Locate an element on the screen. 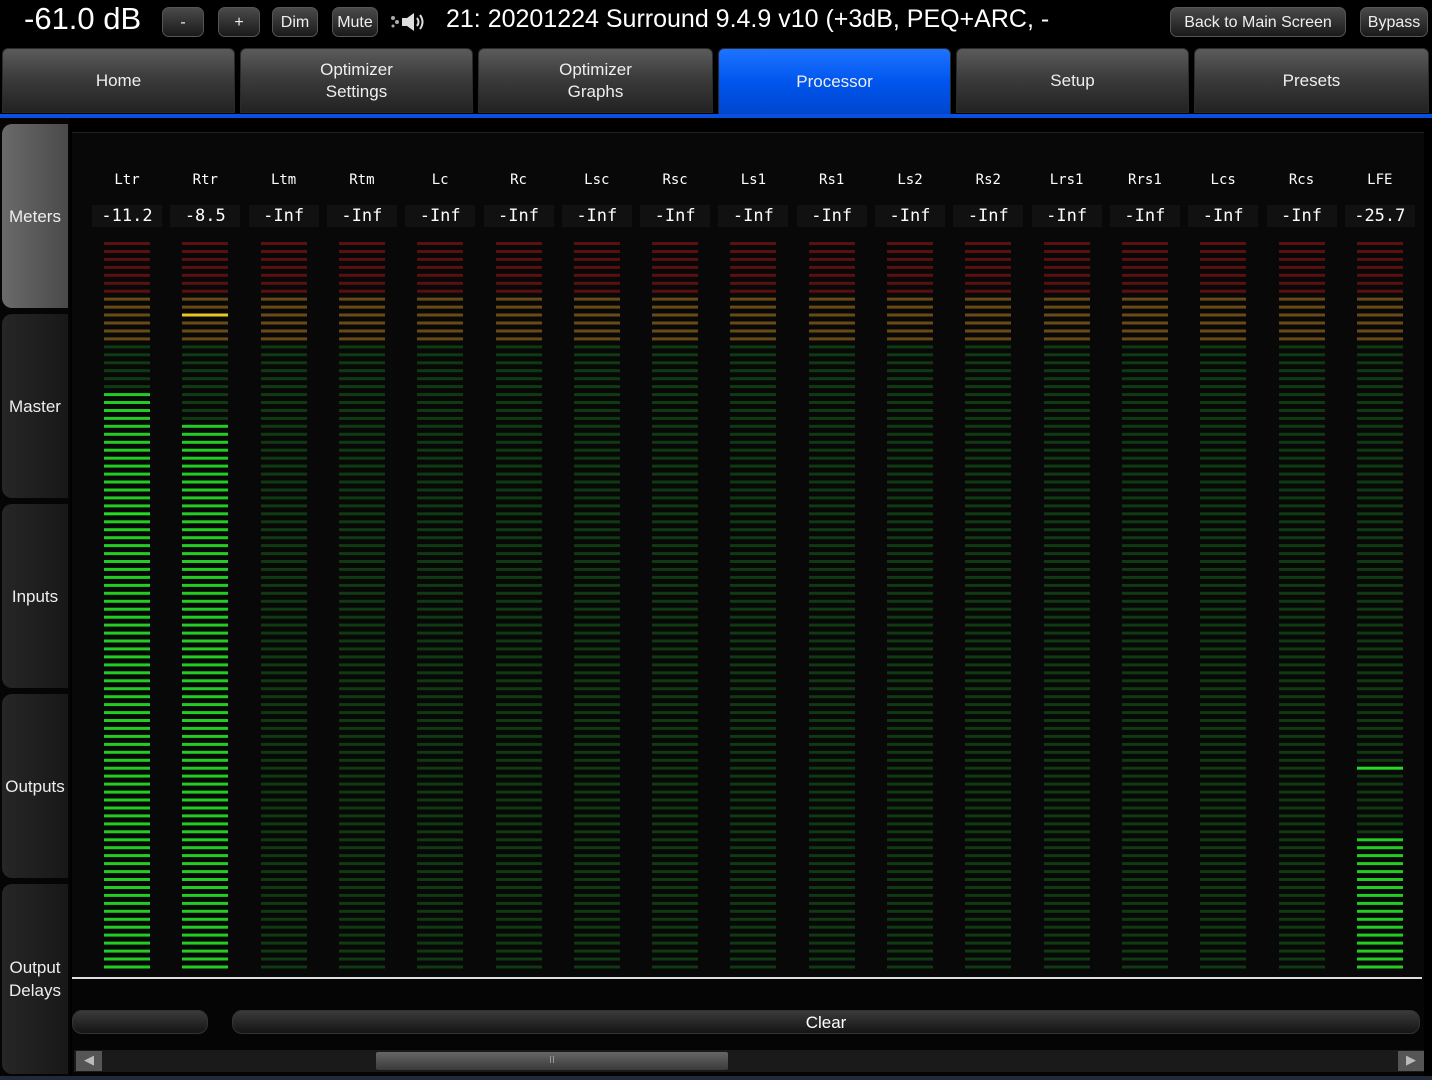 The image size is (1432, 1080). channel-value-rtr: -8.5 is located at coordinates (205, 216).